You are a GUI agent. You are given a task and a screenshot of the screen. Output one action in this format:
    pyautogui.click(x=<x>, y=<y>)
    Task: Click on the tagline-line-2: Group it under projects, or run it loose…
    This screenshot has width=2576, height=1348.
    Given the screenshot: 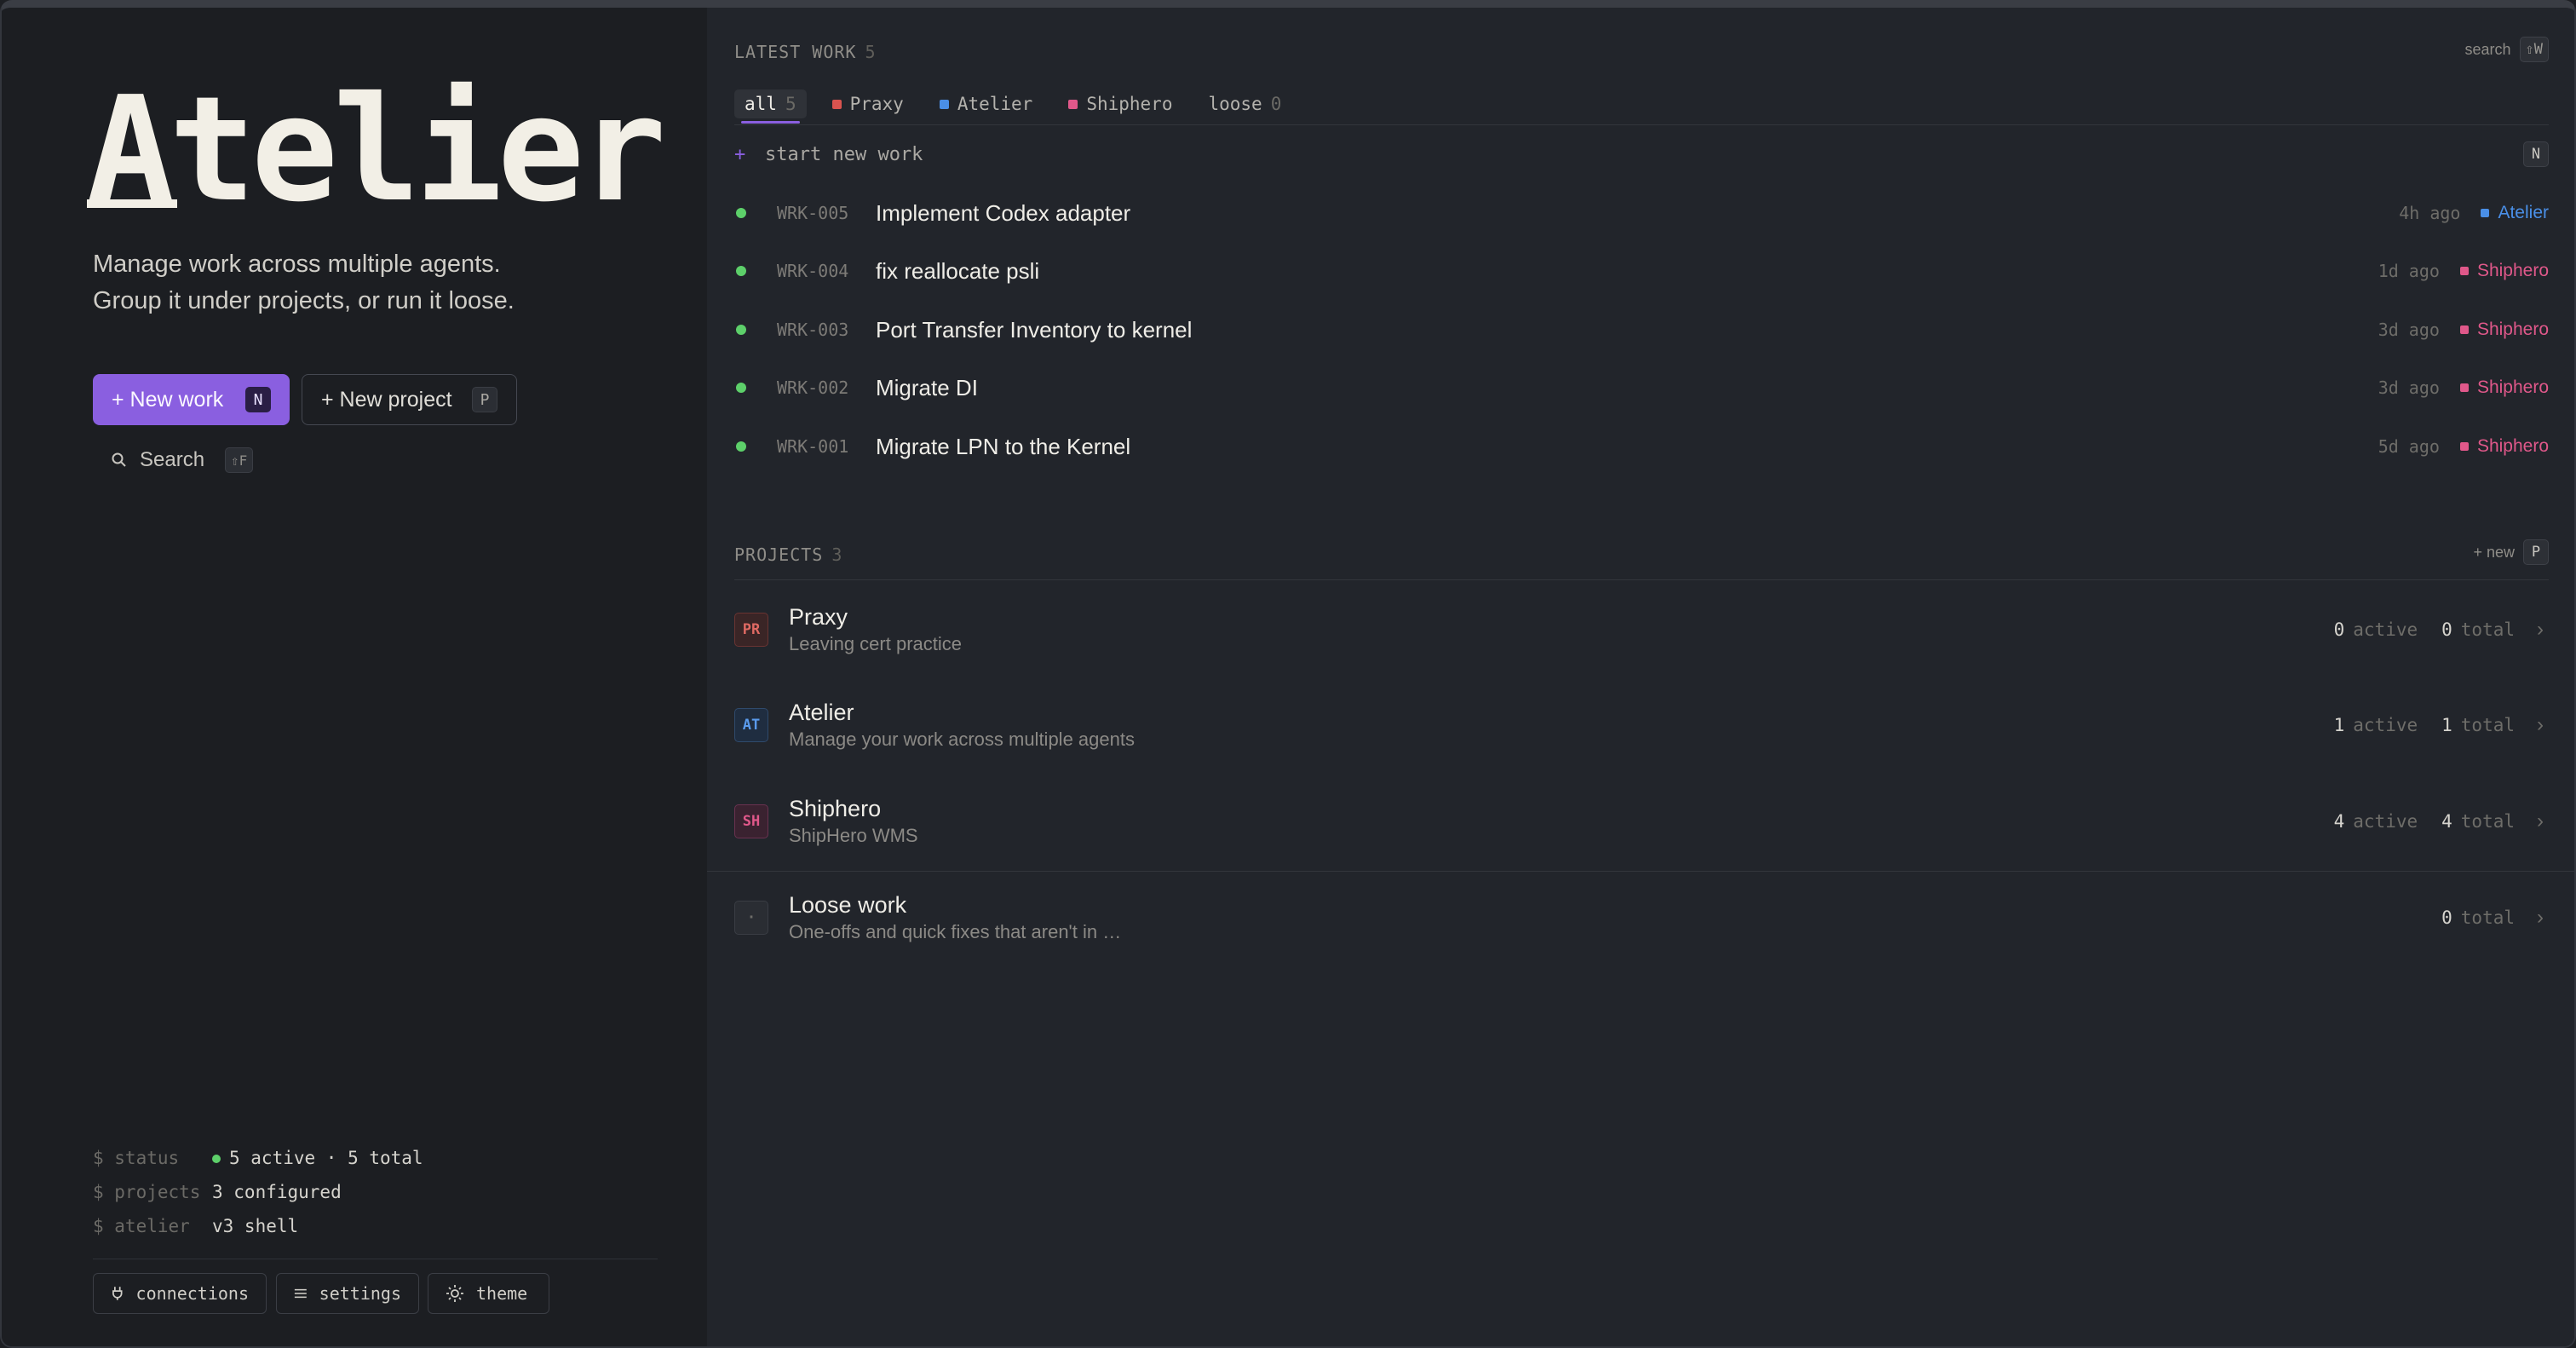 What is the action you would take?
    pyautogui.click(x=304, y=300)
    